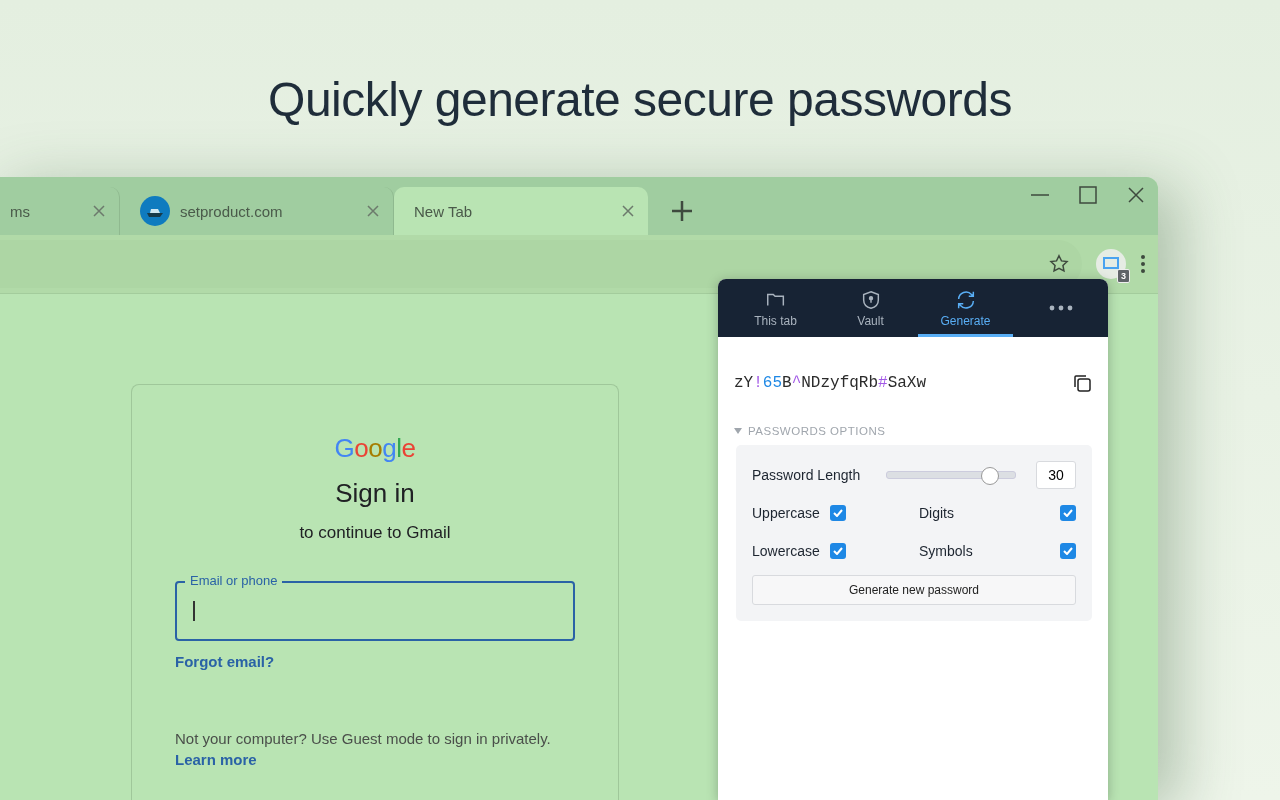 Image resolution: width=1280 pixels, height=800 pixels. Describe the element at coordinates (786, 513) in the screenshot. I see `option-label: Uppercase` at that location.